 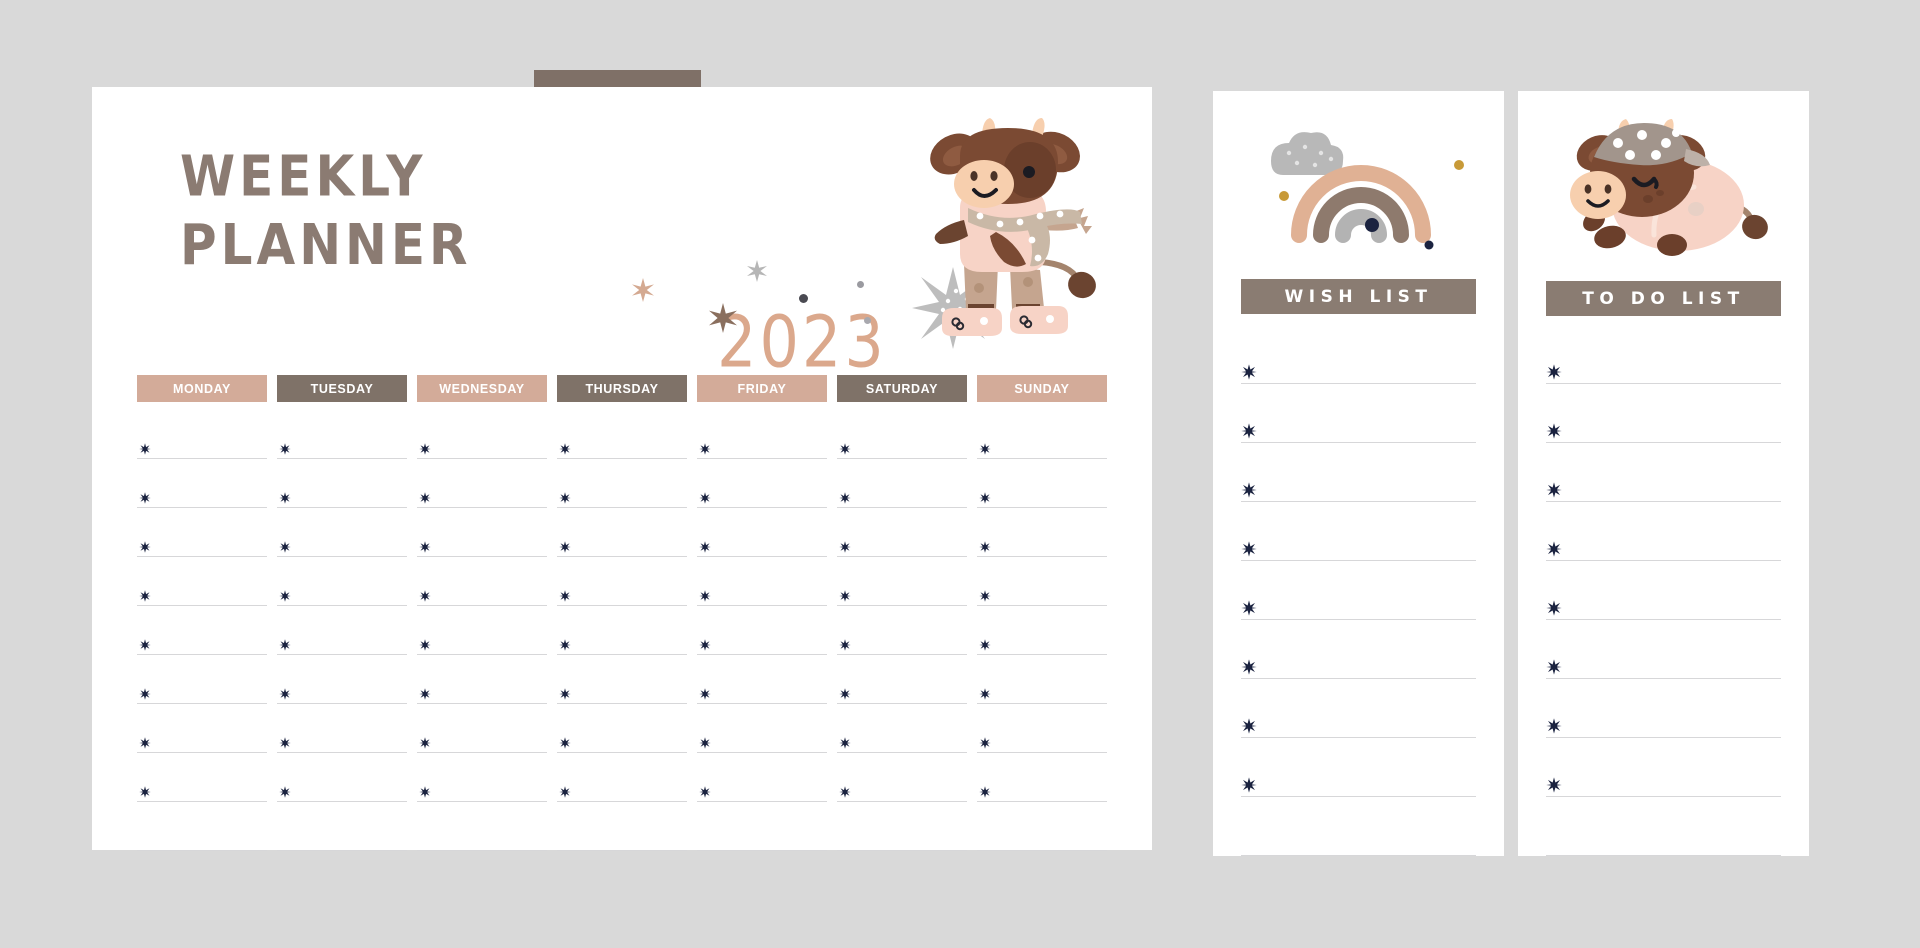 What do you see at coordinates (202, 388) in the screenshot?
I see `day-header-monday: MONDAY` at bounding box center [202, 388].